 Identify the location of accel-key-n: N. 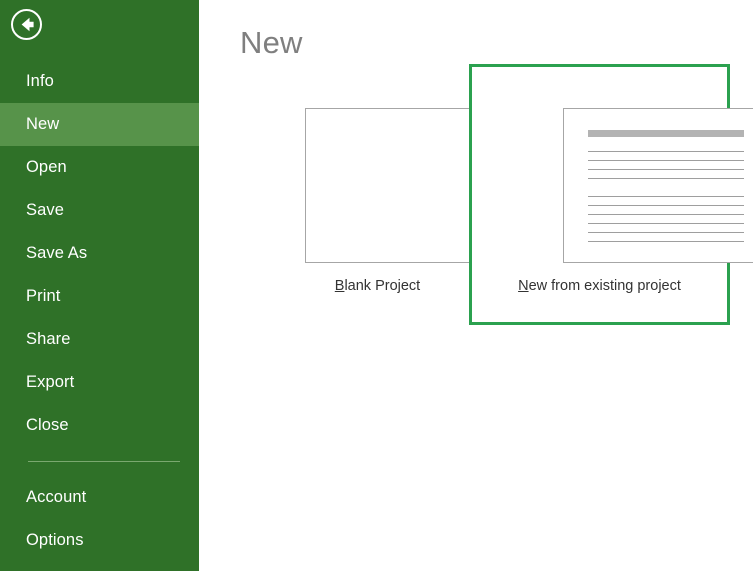
(523, 286).